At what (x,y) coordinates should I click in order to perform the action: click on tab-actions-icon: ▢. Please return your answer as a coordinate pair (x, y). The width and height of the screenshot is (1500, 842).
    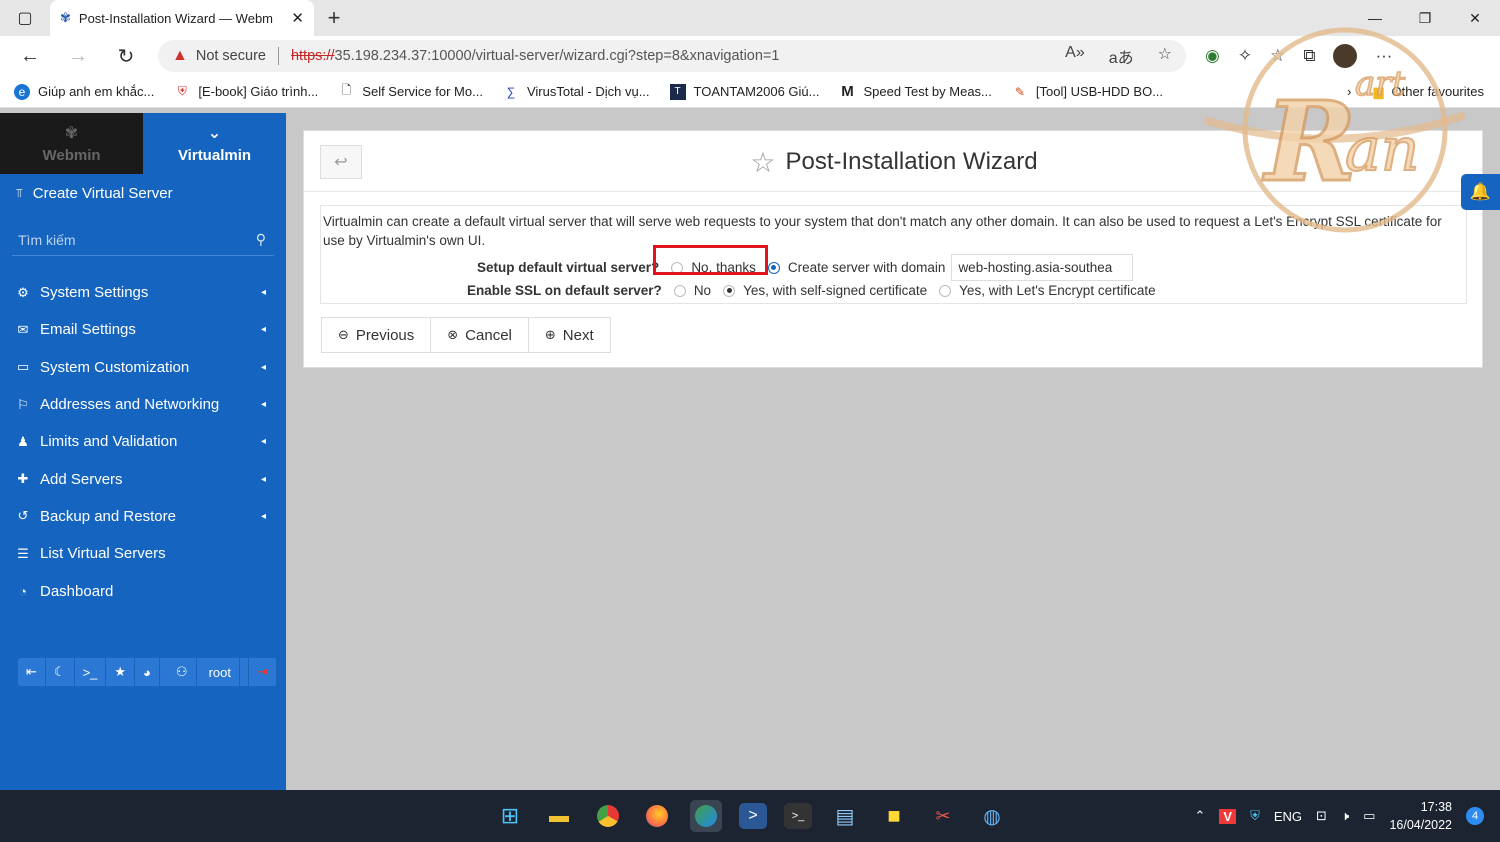
    Looking at the image, I should click on (25, 18).